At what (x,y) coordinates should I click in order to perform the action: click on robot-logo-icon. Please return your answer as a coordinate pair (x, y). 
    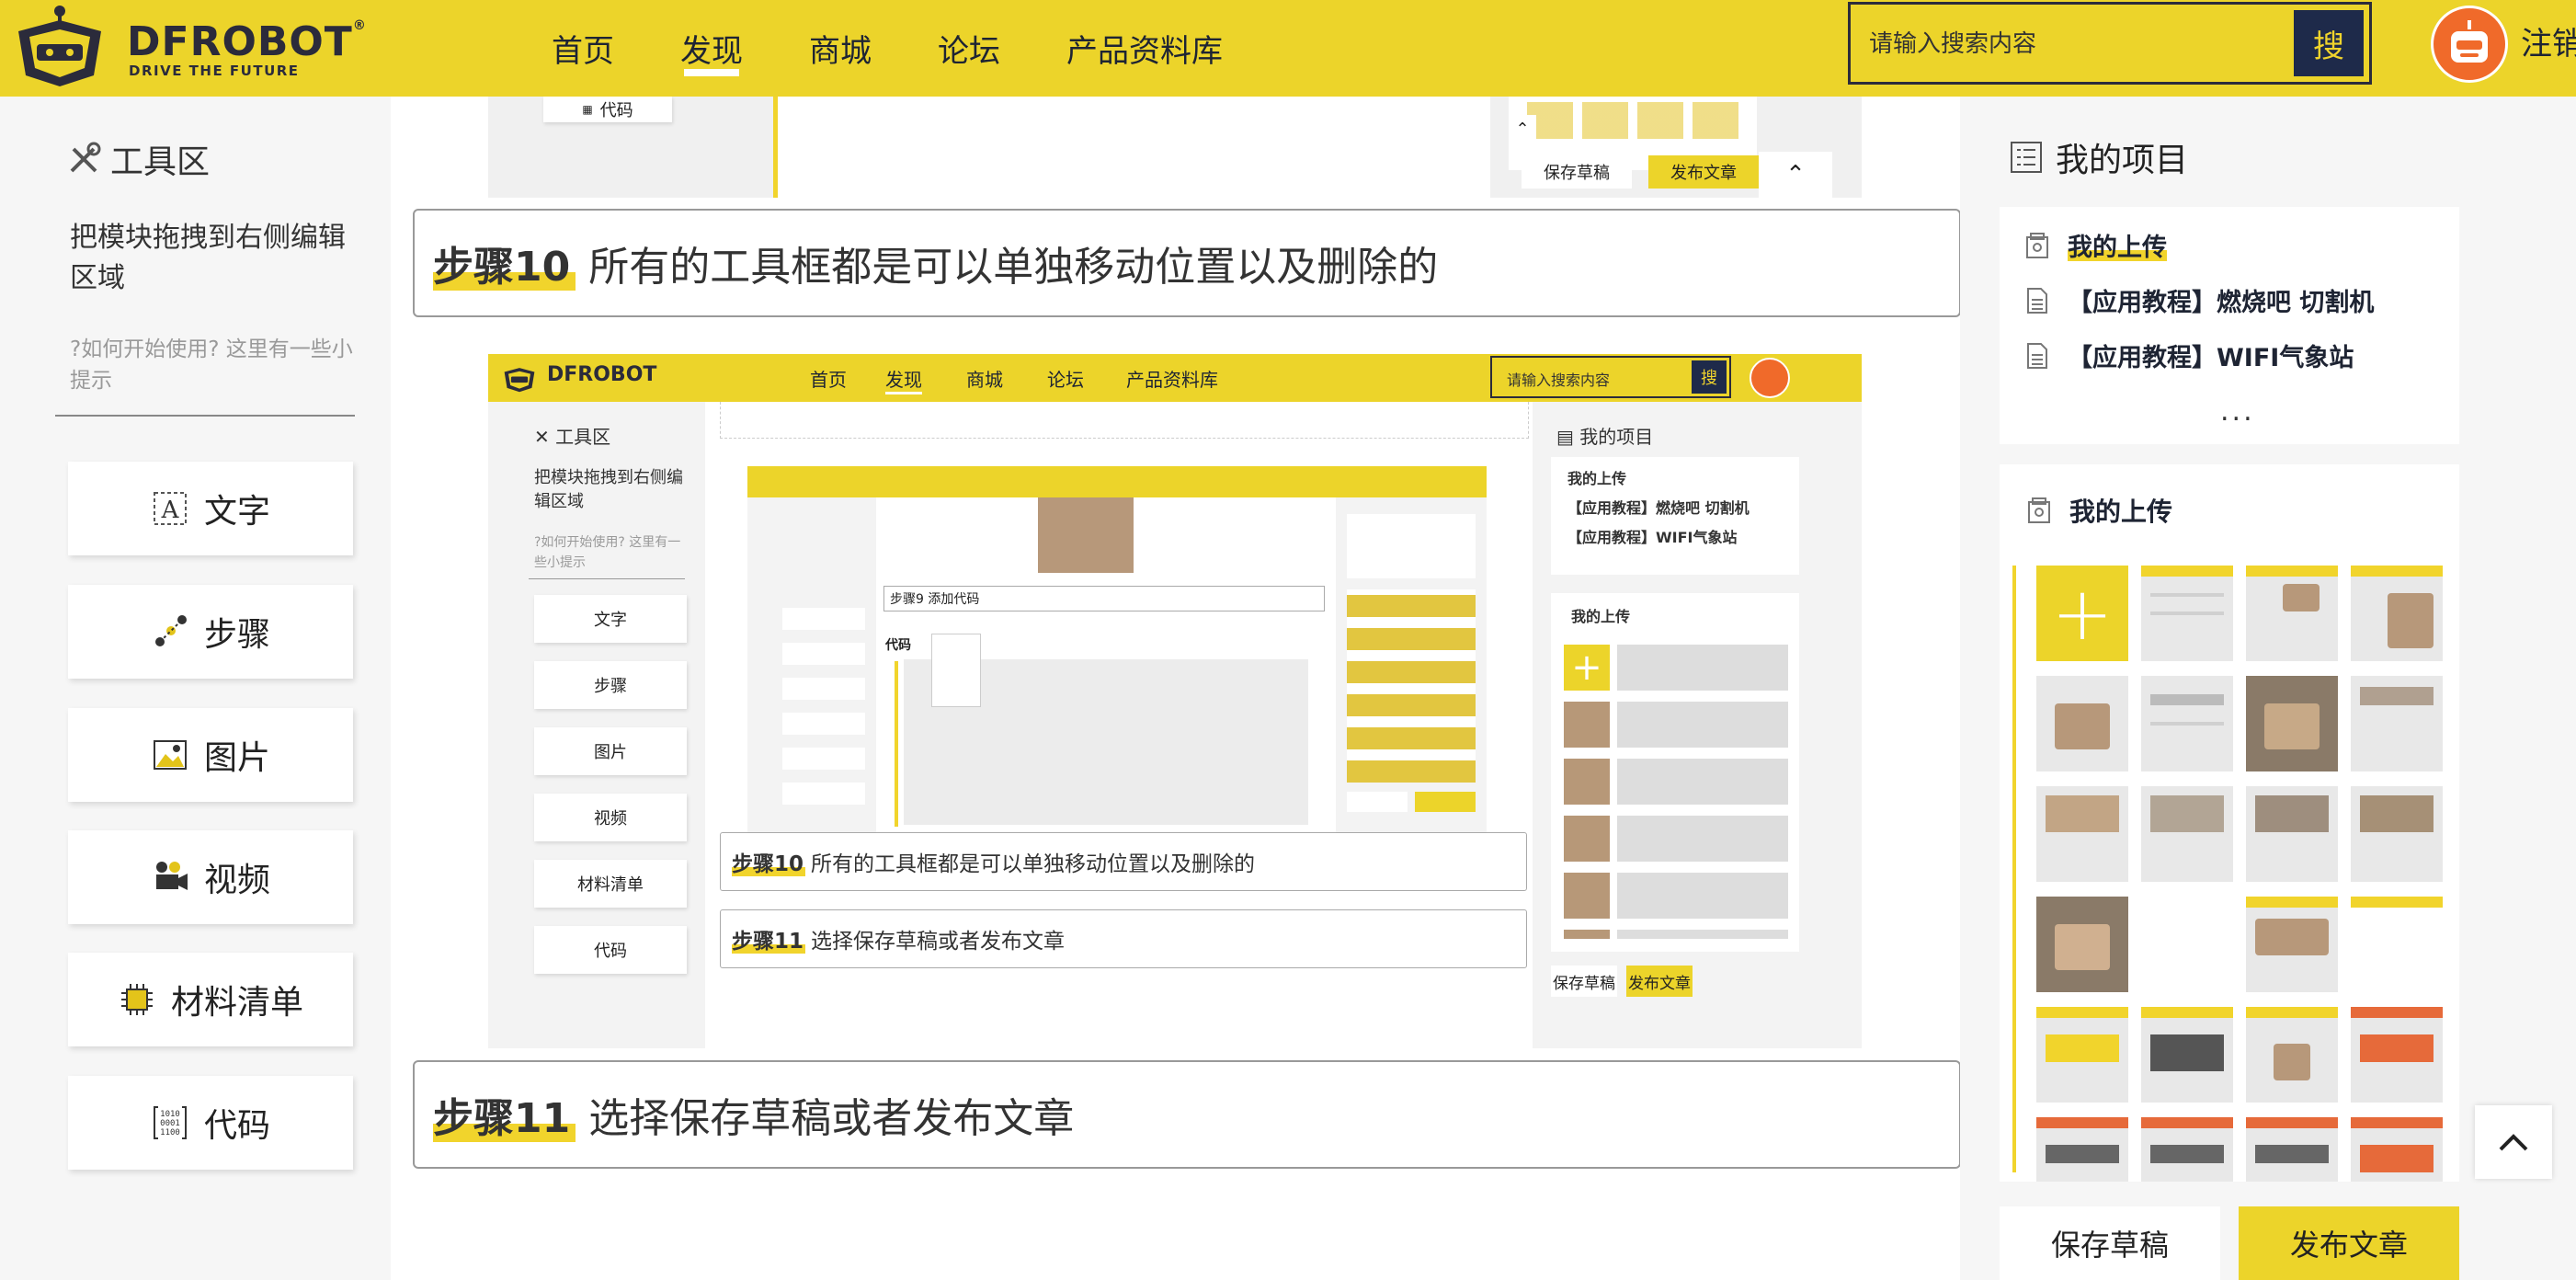
    Looking at the image, I should click on (59, 46).